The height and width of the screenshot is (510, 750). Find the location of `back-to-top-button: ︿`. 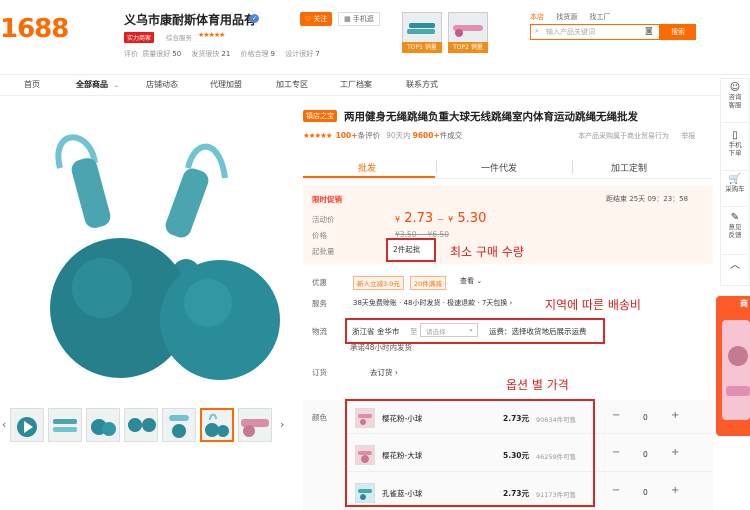

back-to-top-button: ︿ is located at coordinates (735, 265).